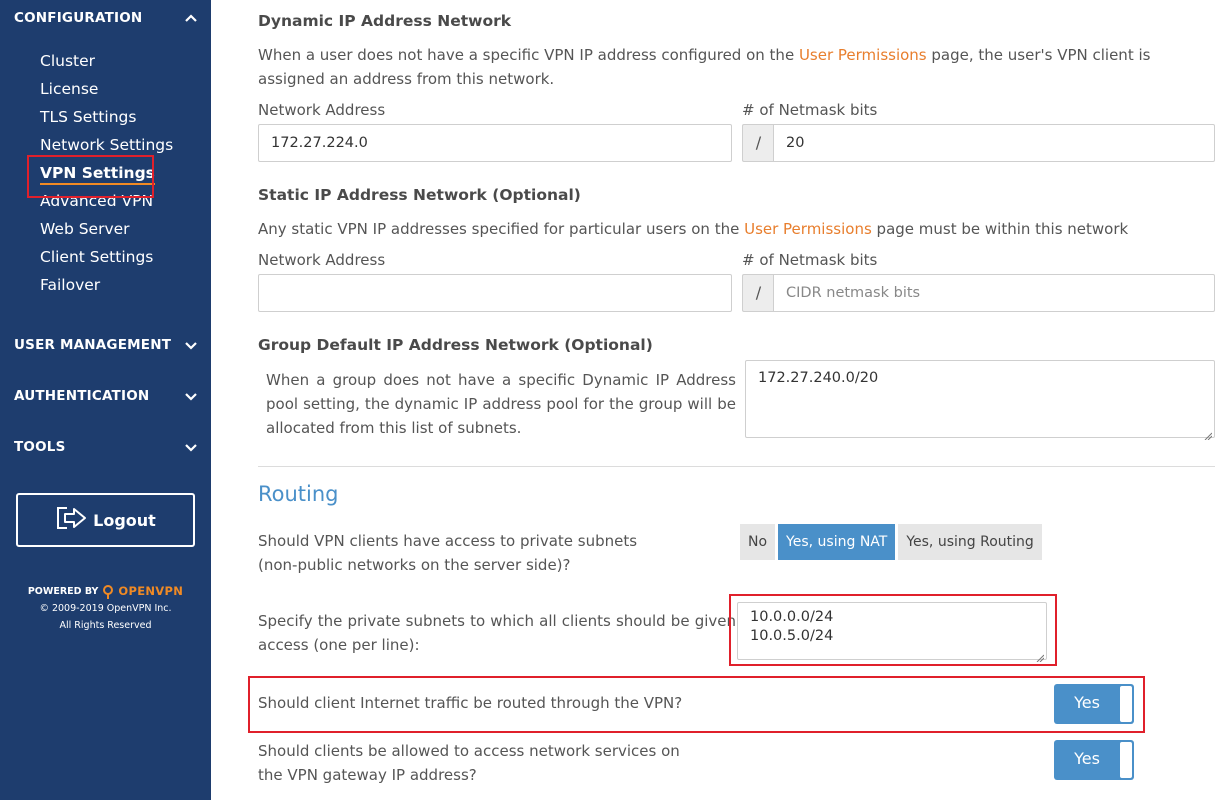  What do you see at coordinates (78, 18) in the screenshot?
I see `sidebar-section-label: CONFIGURATION` at bounding box center [78, 18].